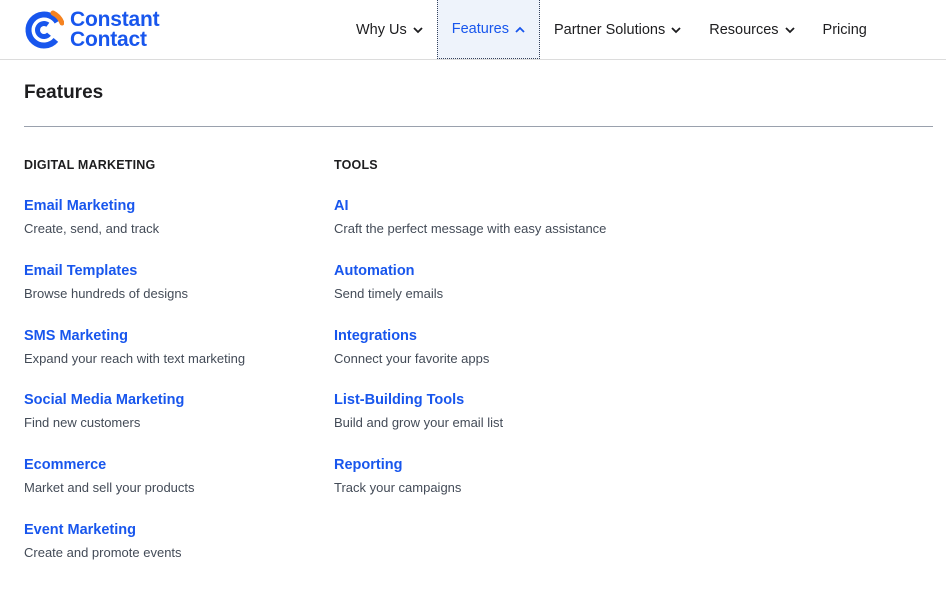 This screenshot has width=946, height=609. Describe the element at coordinates (174, 271) in the screenshot. I see `email-templates-link: Email Templates` at that location.